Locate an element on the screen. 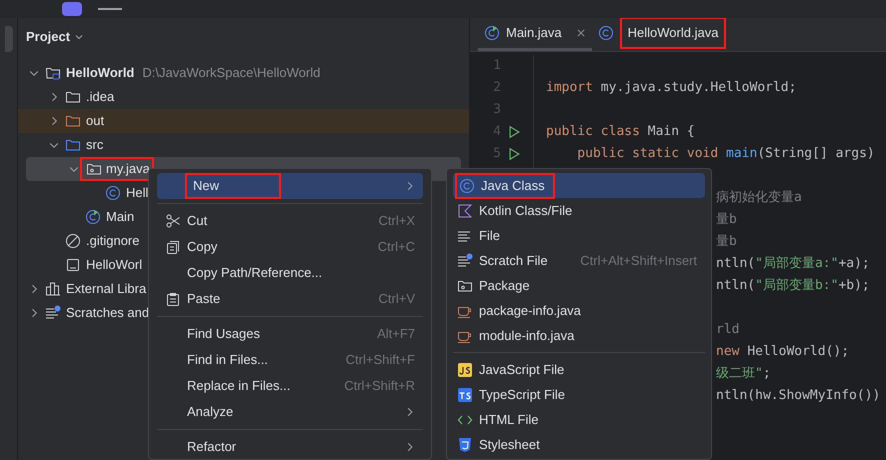 This screenshot has width=886, height=460. menu-item: New is located at coordinates (290, 186).